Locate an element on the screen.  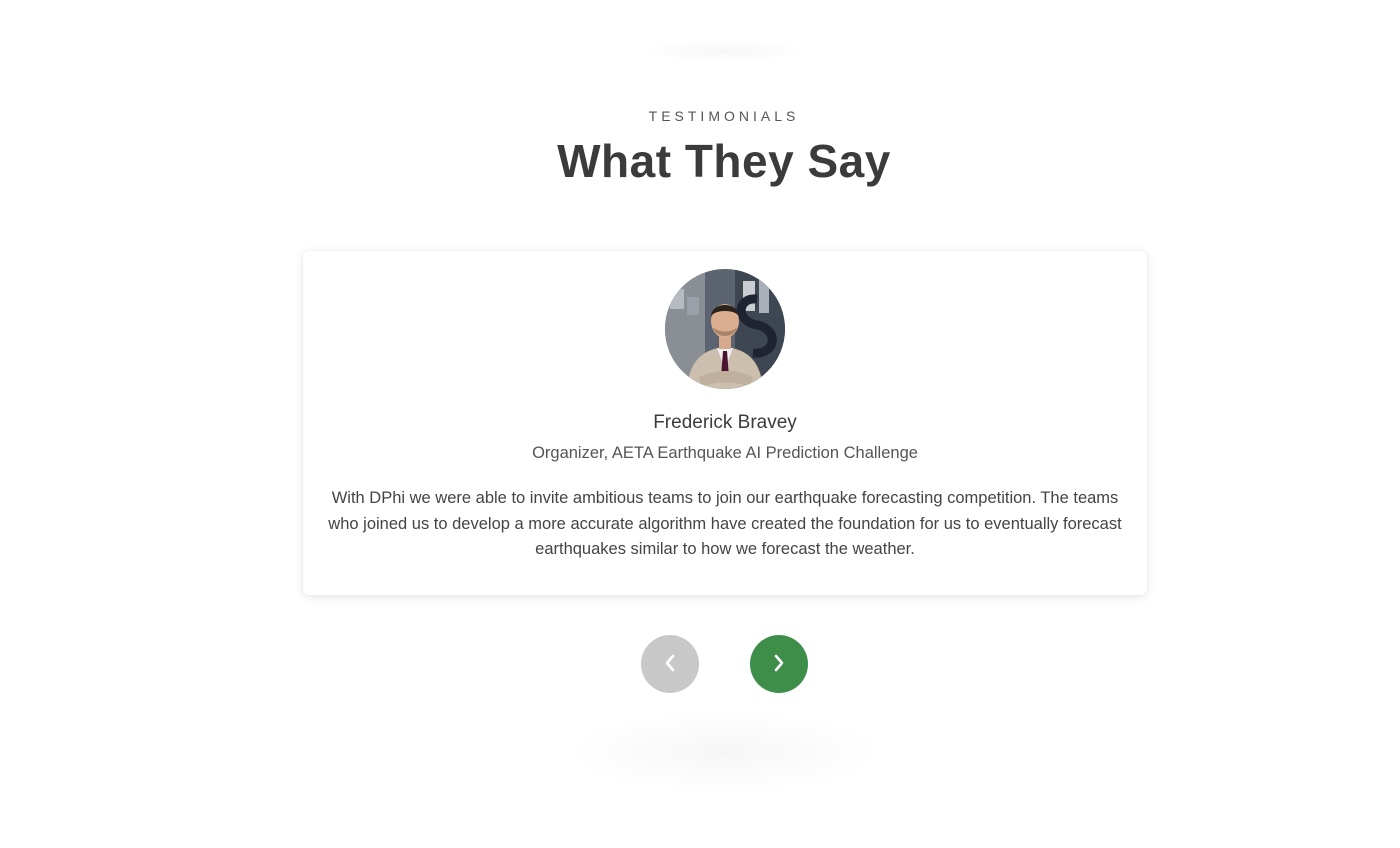
avatar-photo is located at coordinates (725, 329).